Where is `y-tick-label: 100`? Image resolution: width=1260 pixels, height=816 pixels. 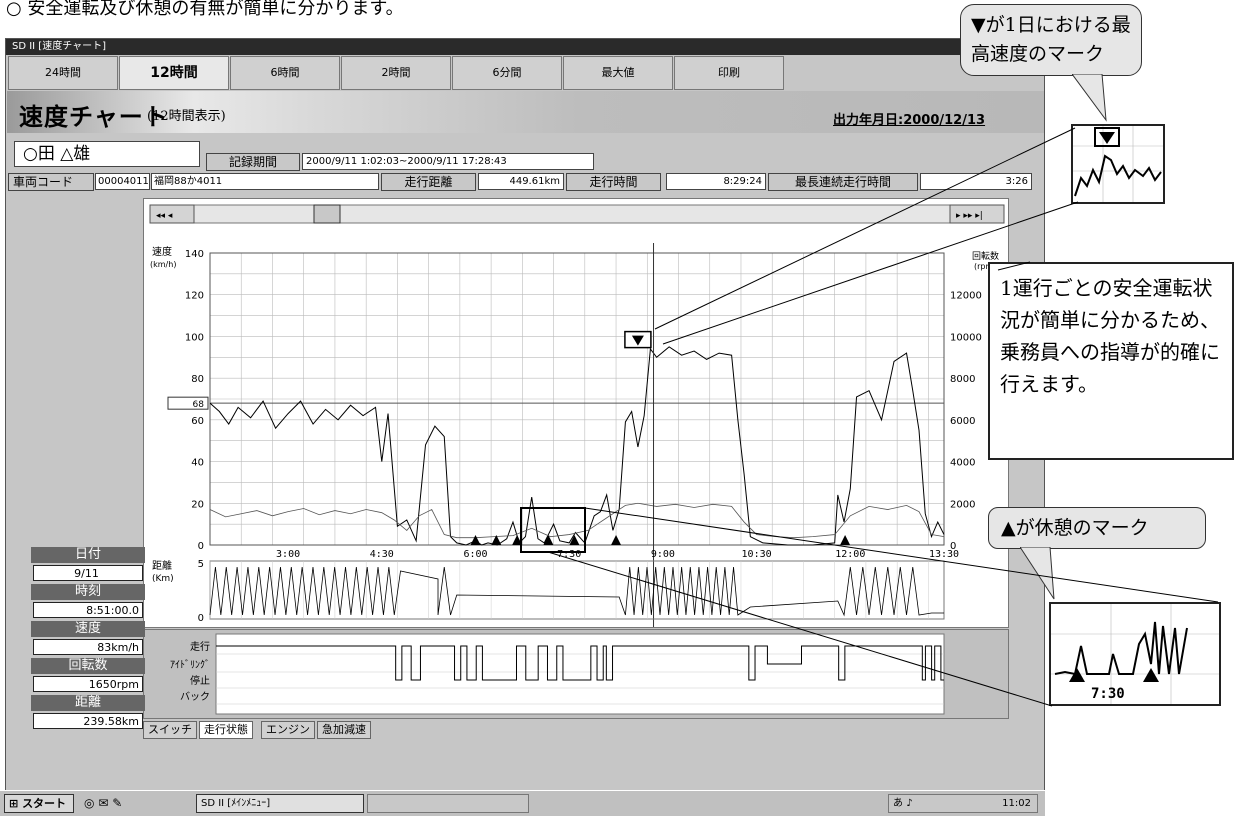
y-tick-label: 100 is located at coordinates (194, 337).